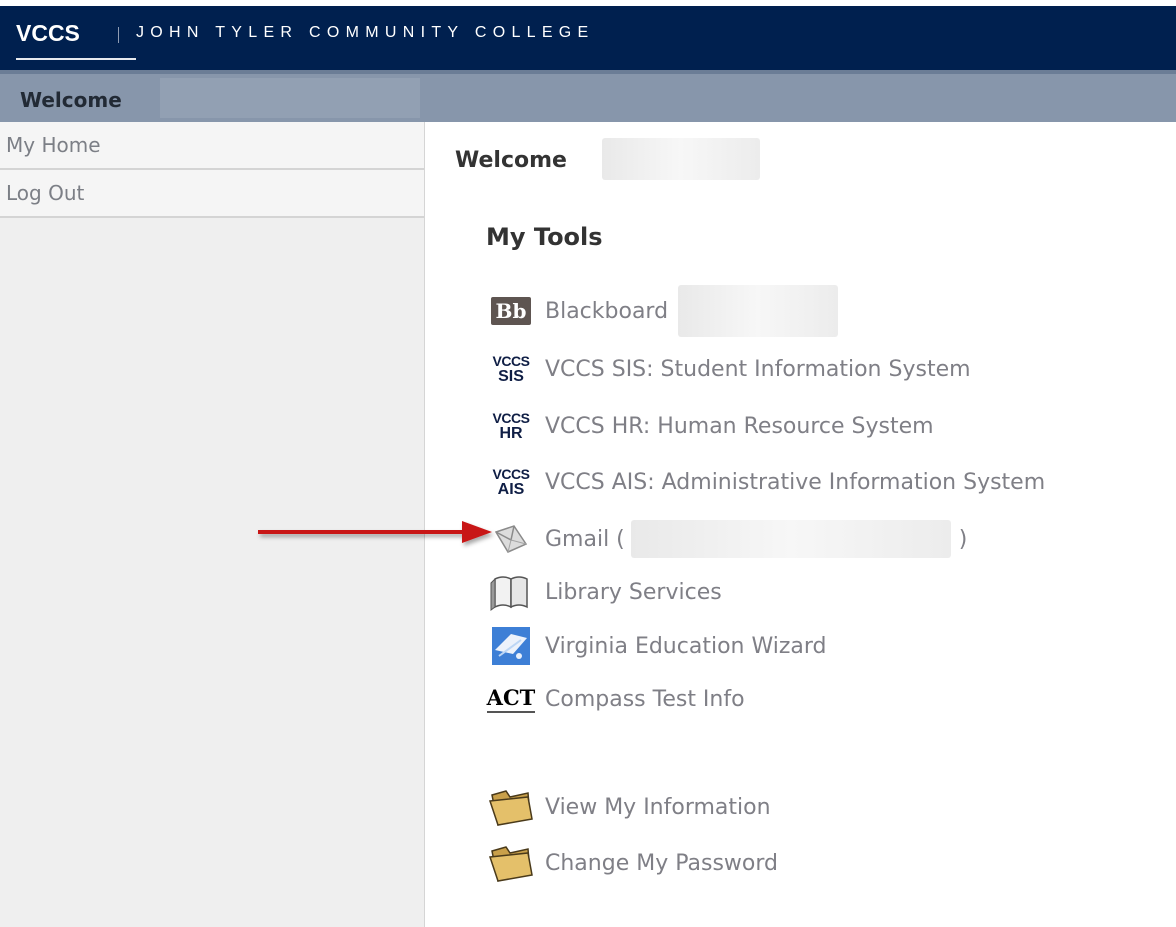  I want to click on red-arrow-annotation, so click(375, 532).